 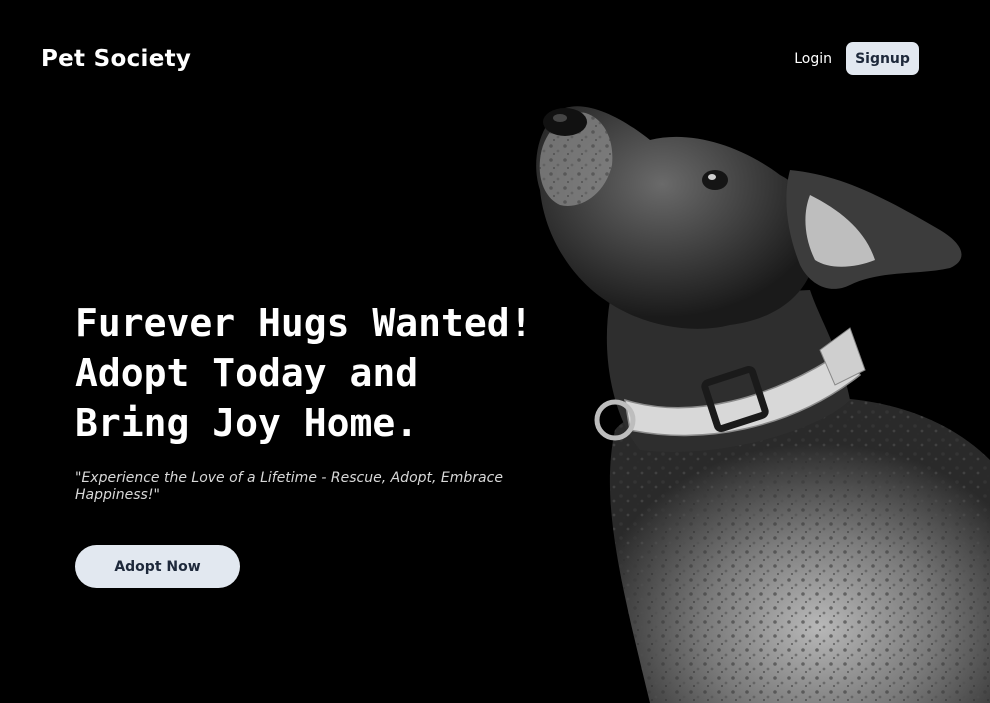 I want to click on brand-logo: Pet Society, so click(x=116, y=59).